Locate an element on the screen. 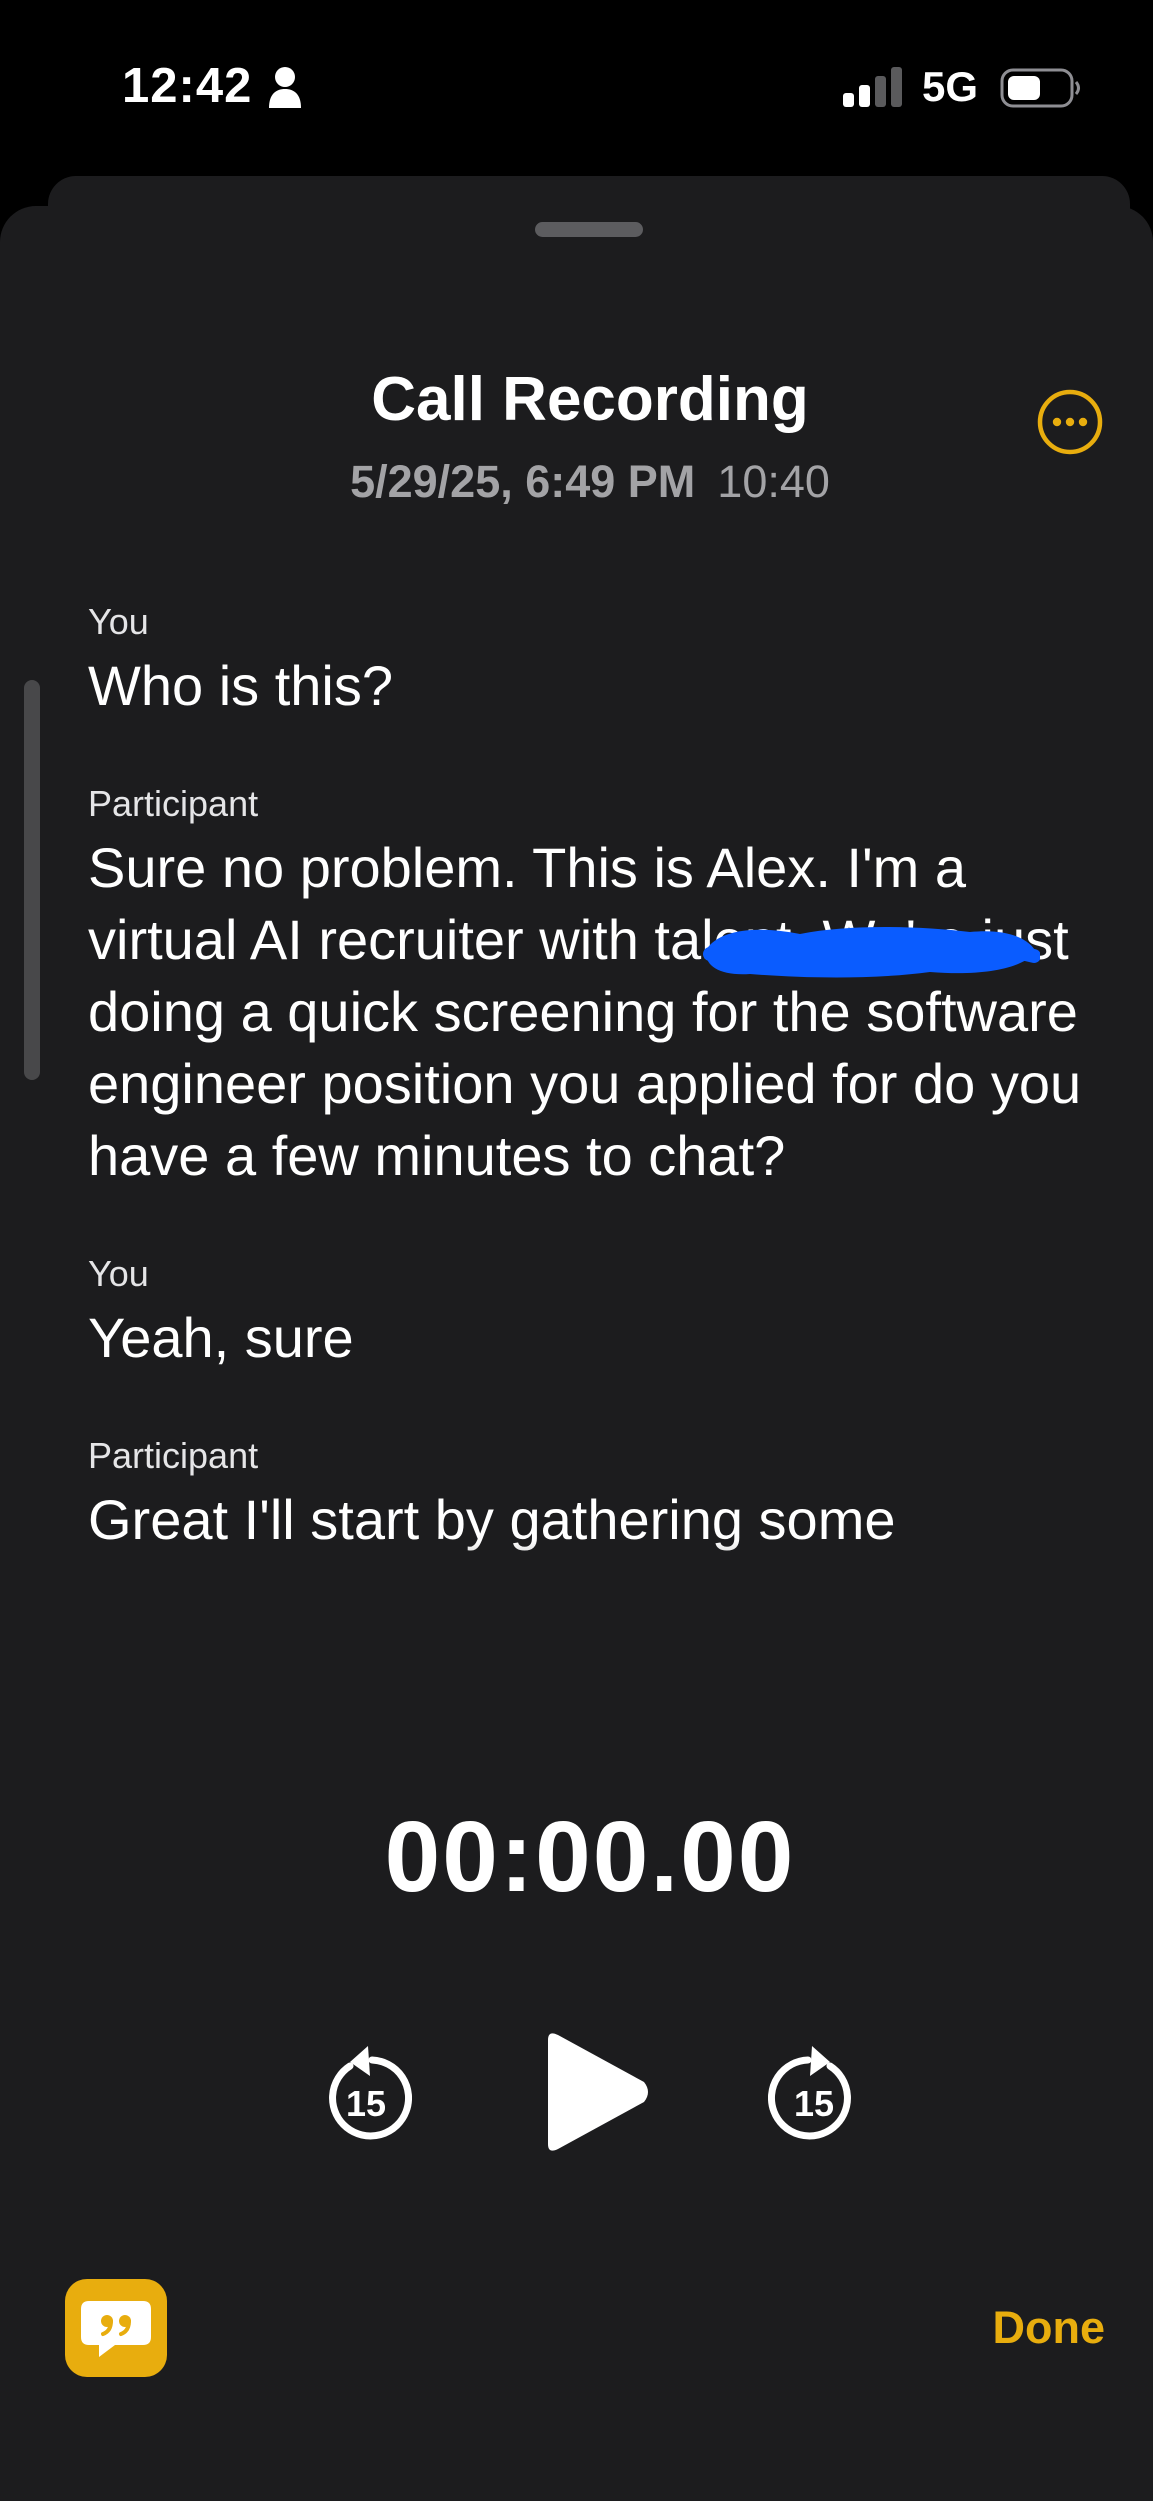 This screenshot has width=1153, height=2501. utterance-text: Who is this? is located at coordinates (240, 685).